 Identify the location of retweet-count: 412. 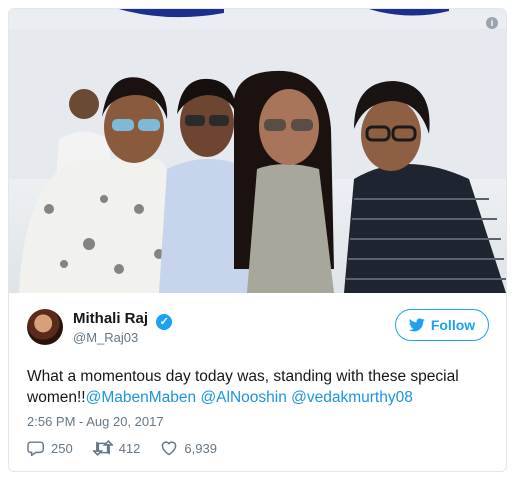
(129, 448).